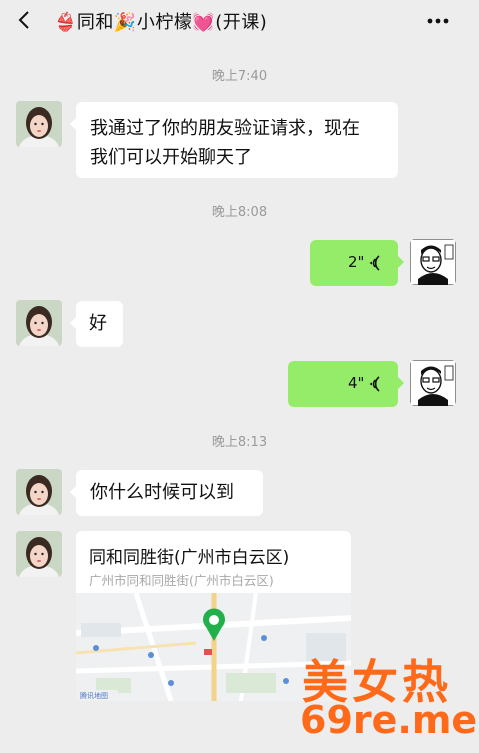 The height and width of the screenshot is (753, 479). Describe the element at coordinates (438, 21) in the screenshot. I see `ellipsis-icon` at that location.